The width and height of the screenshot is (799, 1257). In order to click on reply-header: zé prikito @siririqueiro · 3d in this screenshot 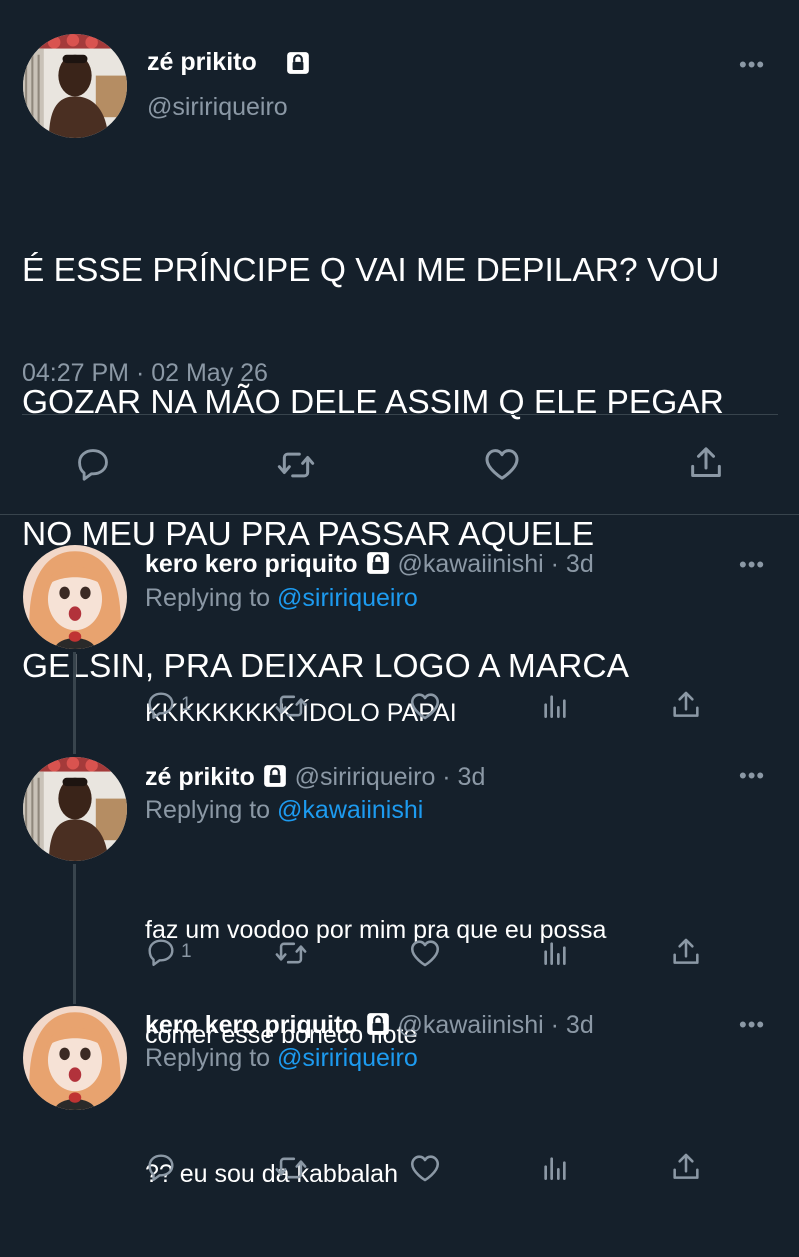, I will do `click(315, 777)`.